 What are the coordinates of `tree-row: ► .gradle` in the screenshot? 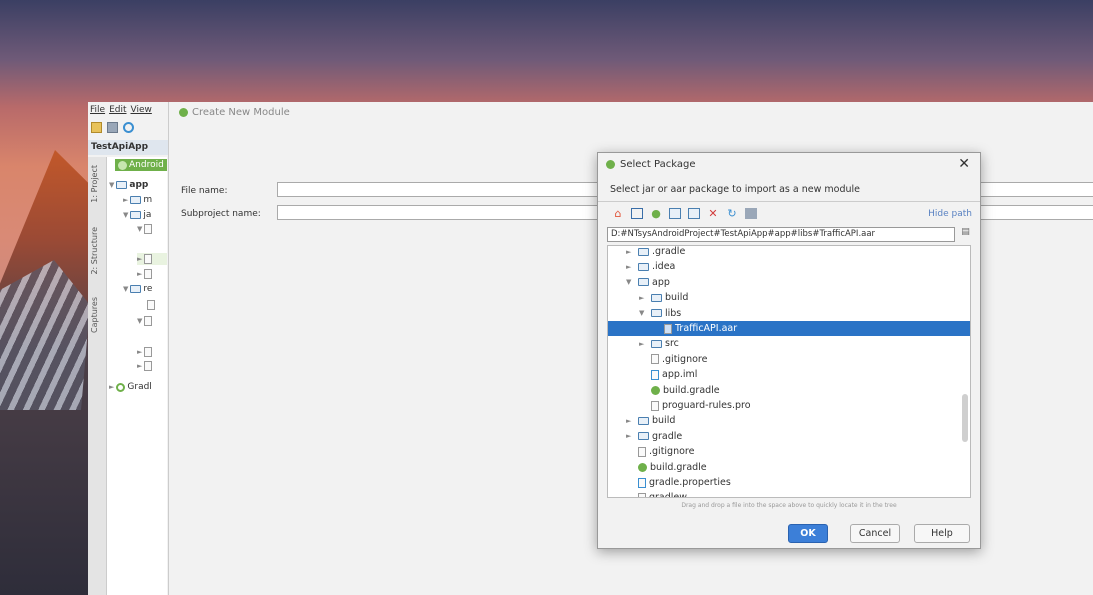 It's located at (789, 252).